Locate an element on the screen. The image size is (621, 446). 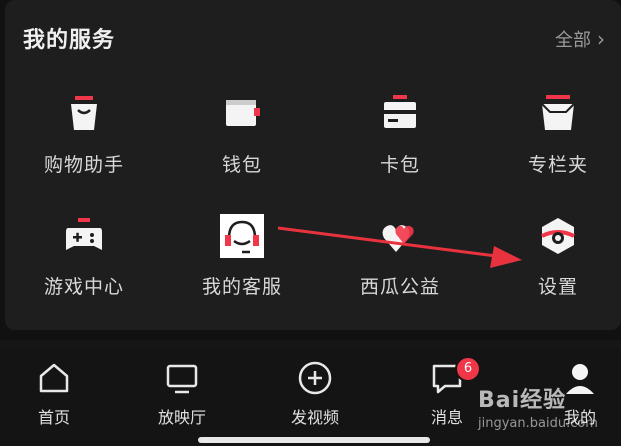
home-indicator is located at coordinates (314, 440).